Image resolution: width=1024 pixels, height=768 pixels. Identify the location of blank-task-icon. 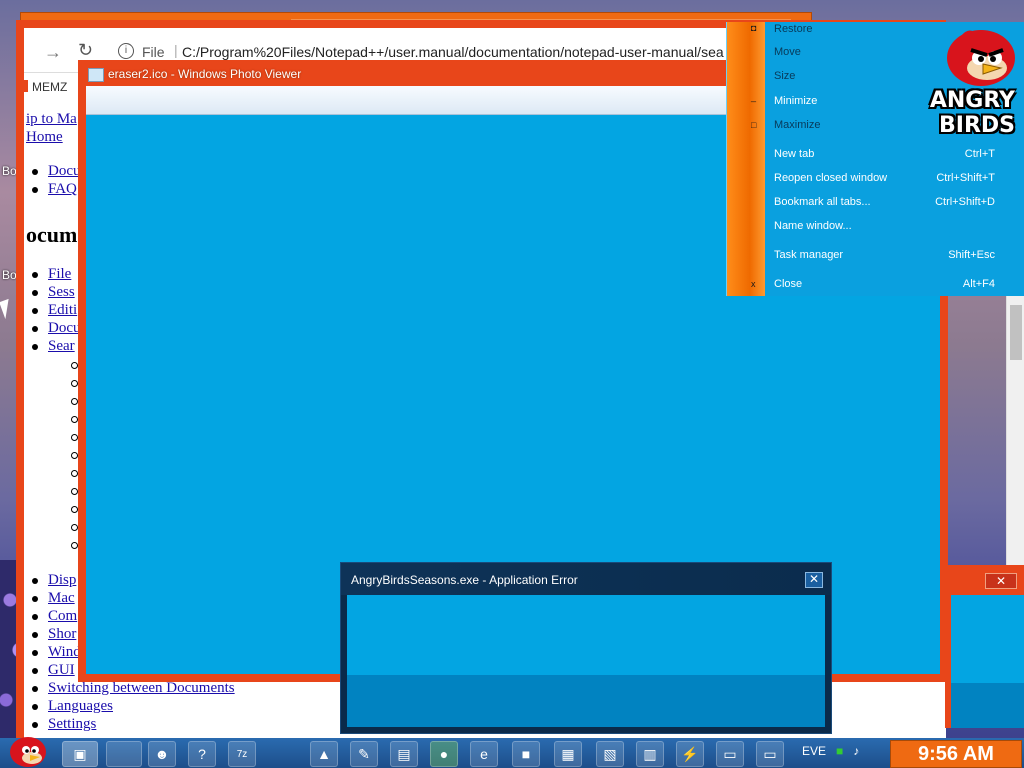
(124, 754).